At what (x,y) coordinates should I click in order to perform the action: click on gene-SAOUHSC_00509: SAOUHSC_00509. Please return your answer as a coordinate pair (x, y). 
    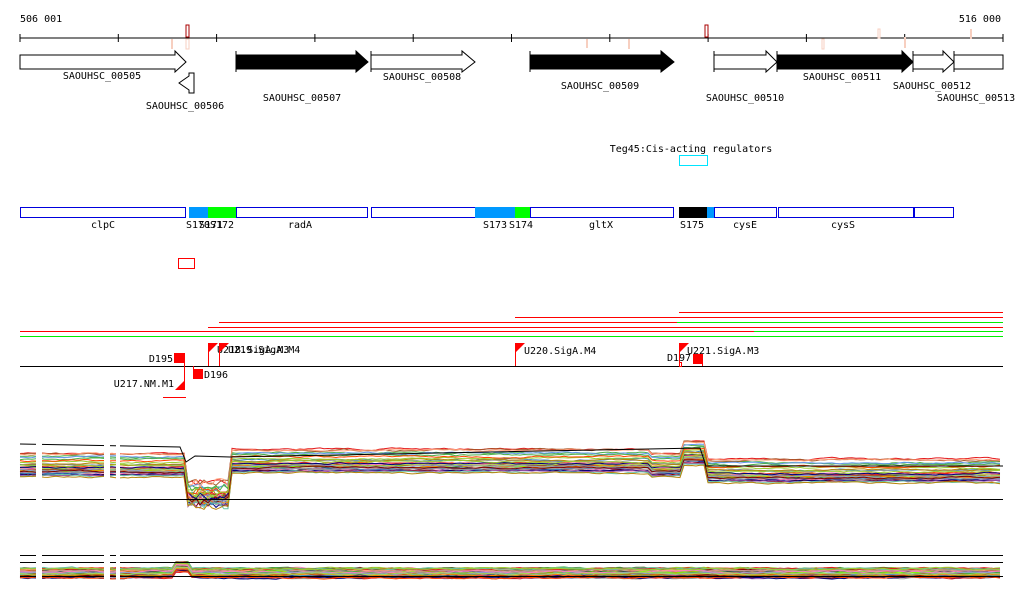
    Looking at the image, I should click on (602, 70).